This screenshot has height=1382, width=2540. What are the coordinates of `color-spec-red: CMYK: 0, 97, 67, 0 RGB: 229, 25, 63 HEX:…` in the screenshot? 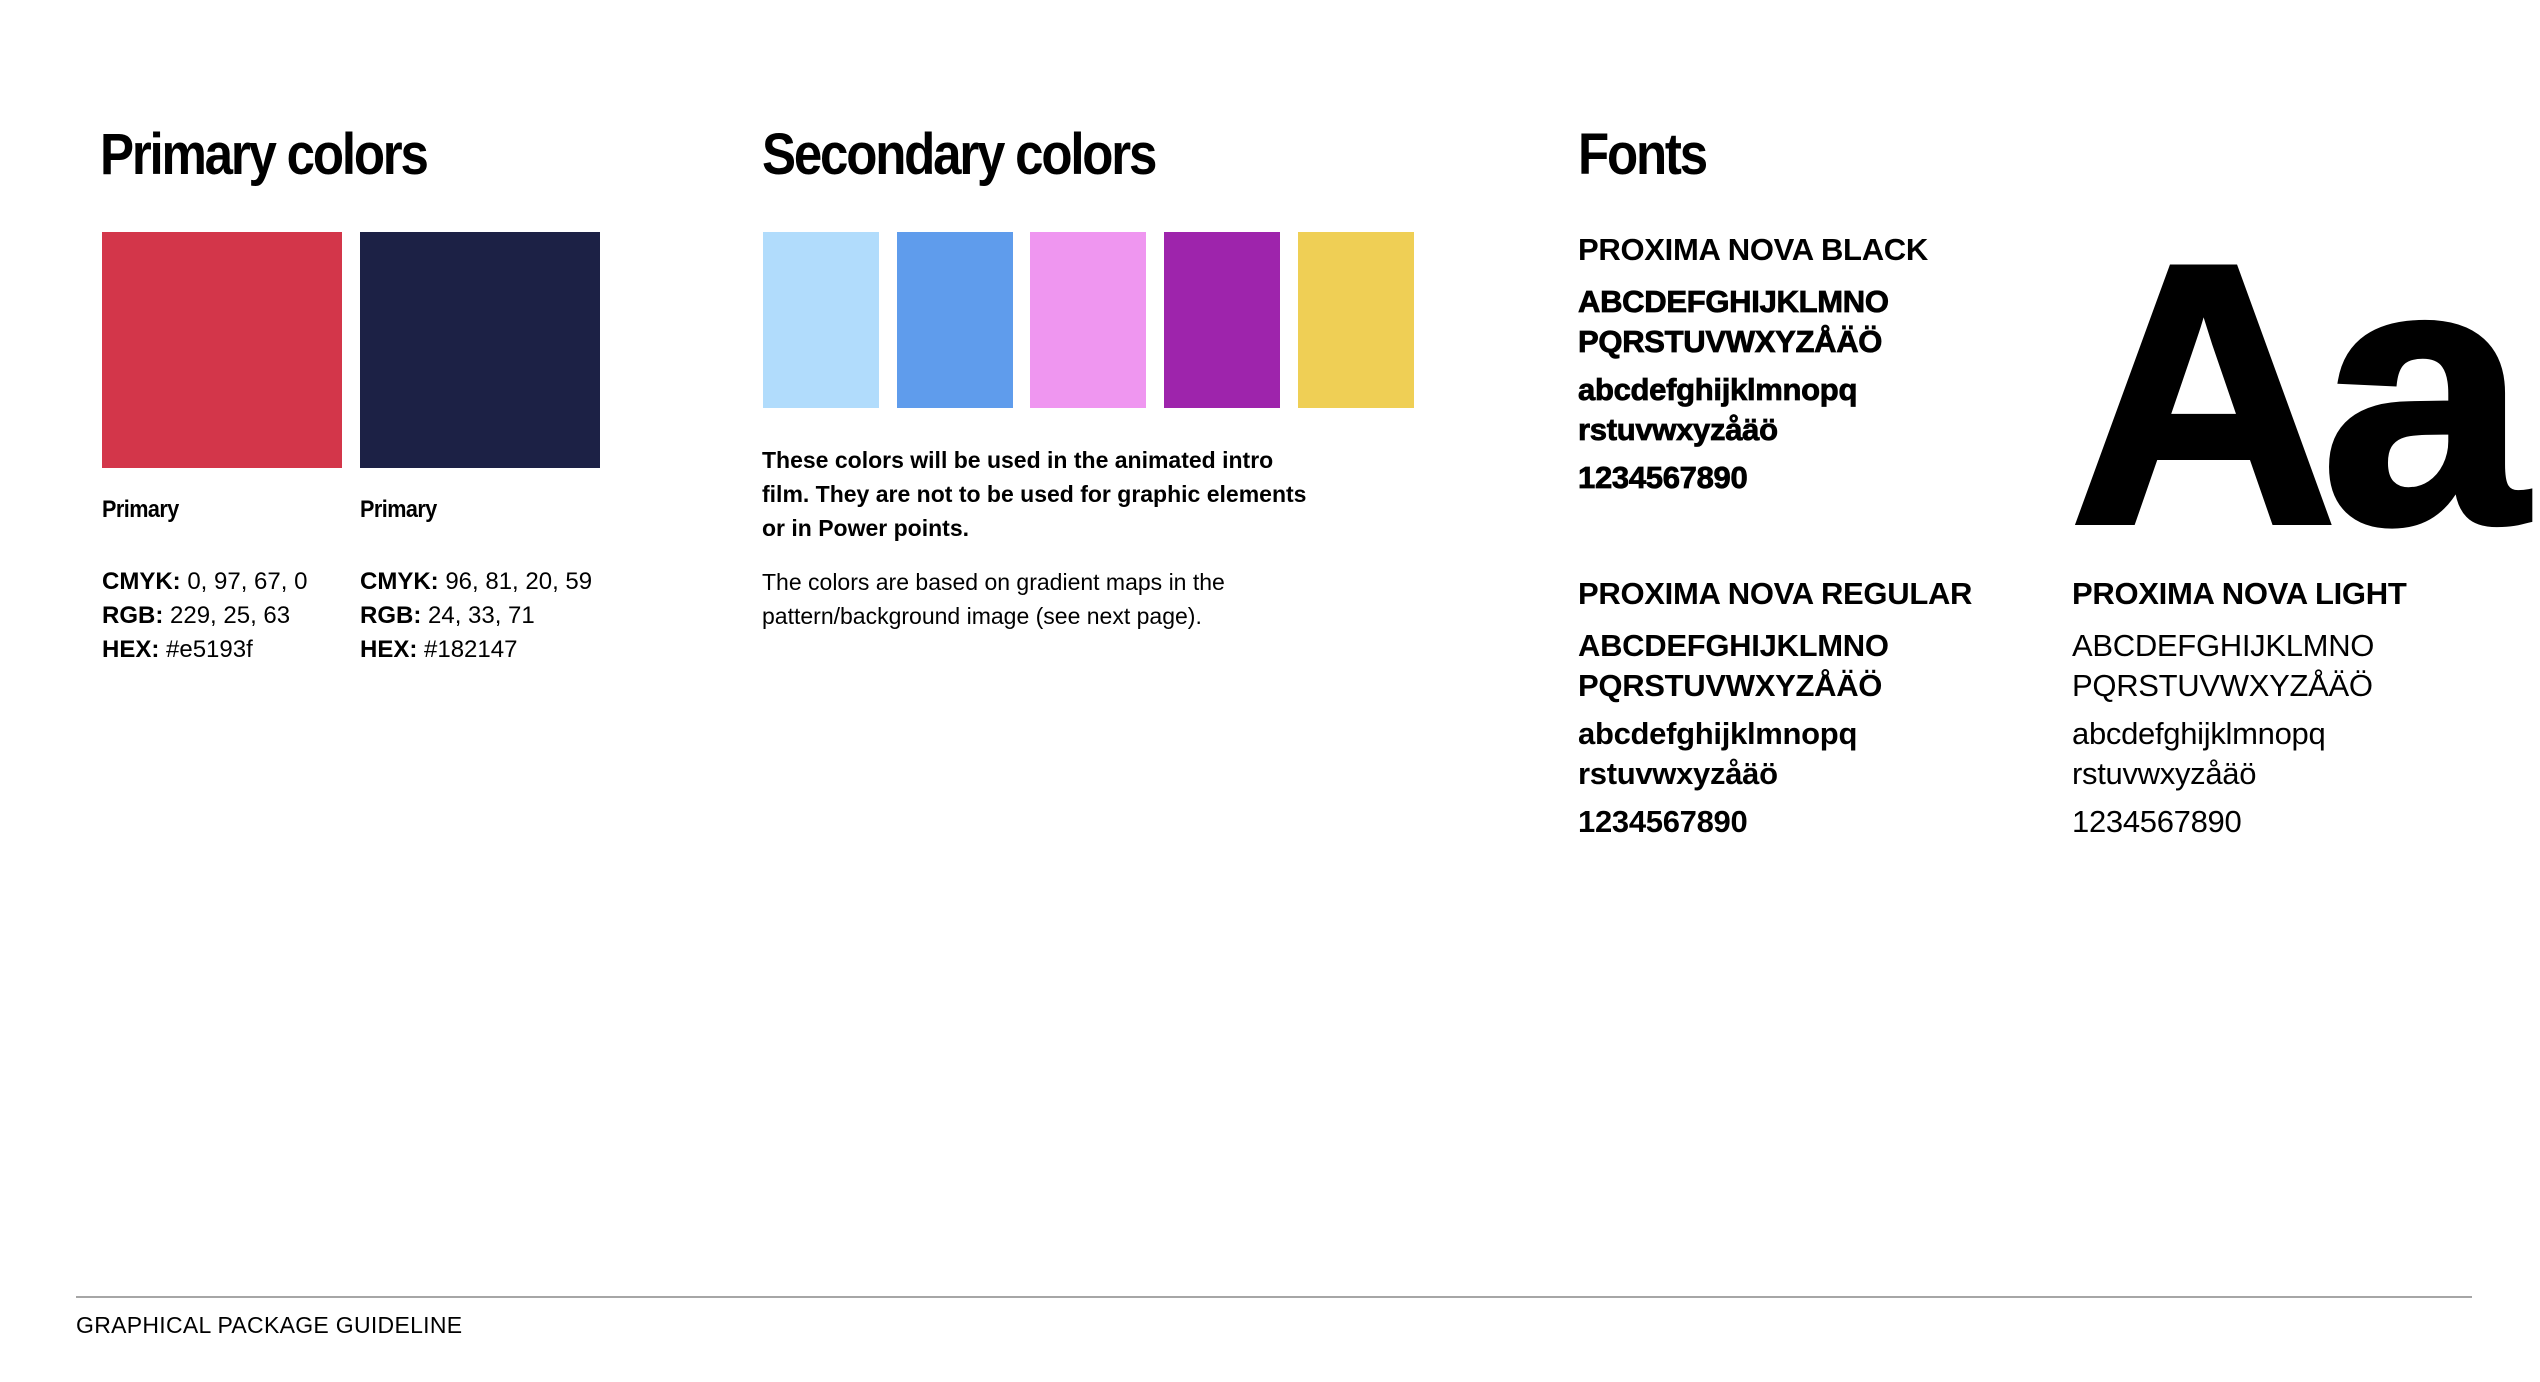 It's located at (204, 616).